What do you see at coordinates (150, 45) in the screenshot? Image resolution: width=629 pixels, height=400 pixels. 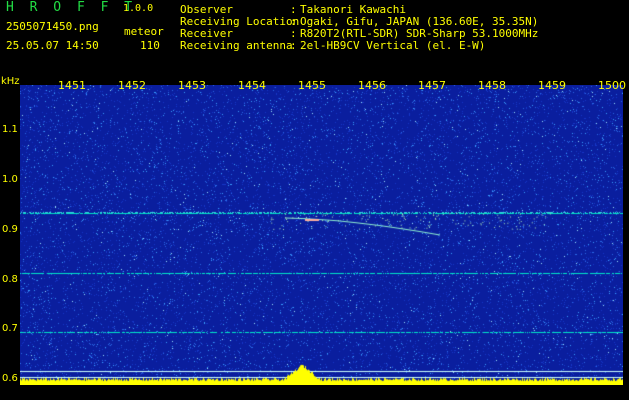 I see `event-count: 110` at bounding box center [150, 45].